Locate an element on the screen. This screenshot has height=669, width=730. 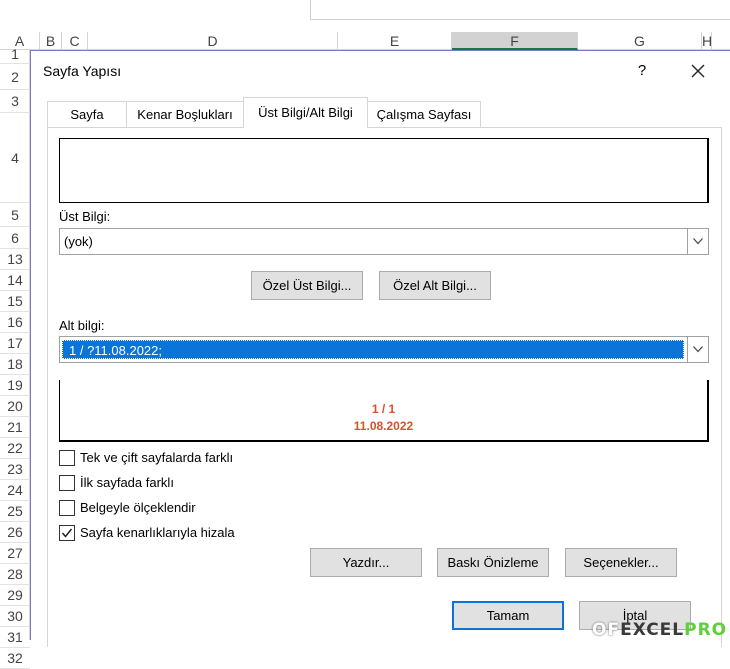
footer-label: Alt bilgi: is located at coordinates (82, 325).